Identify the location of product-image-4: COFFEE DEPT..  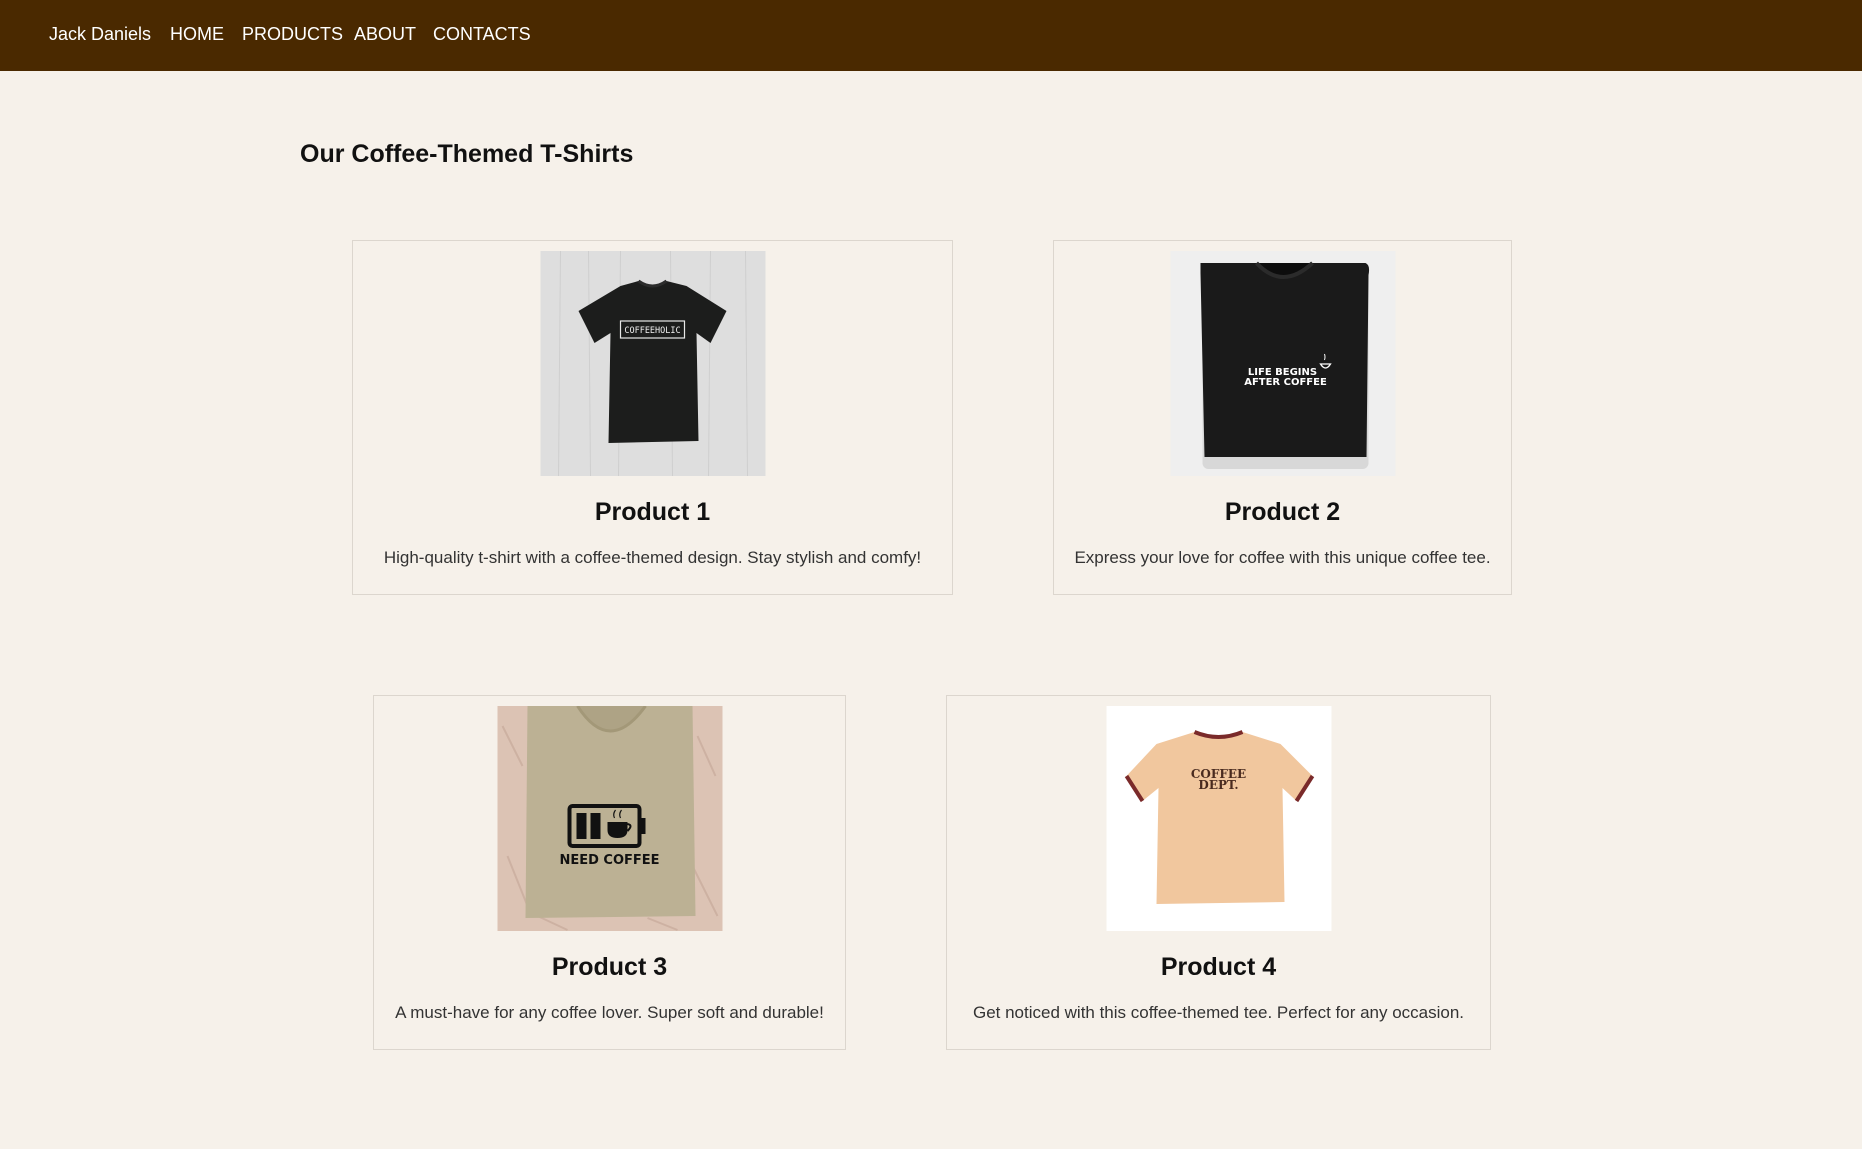
(1218, 818).